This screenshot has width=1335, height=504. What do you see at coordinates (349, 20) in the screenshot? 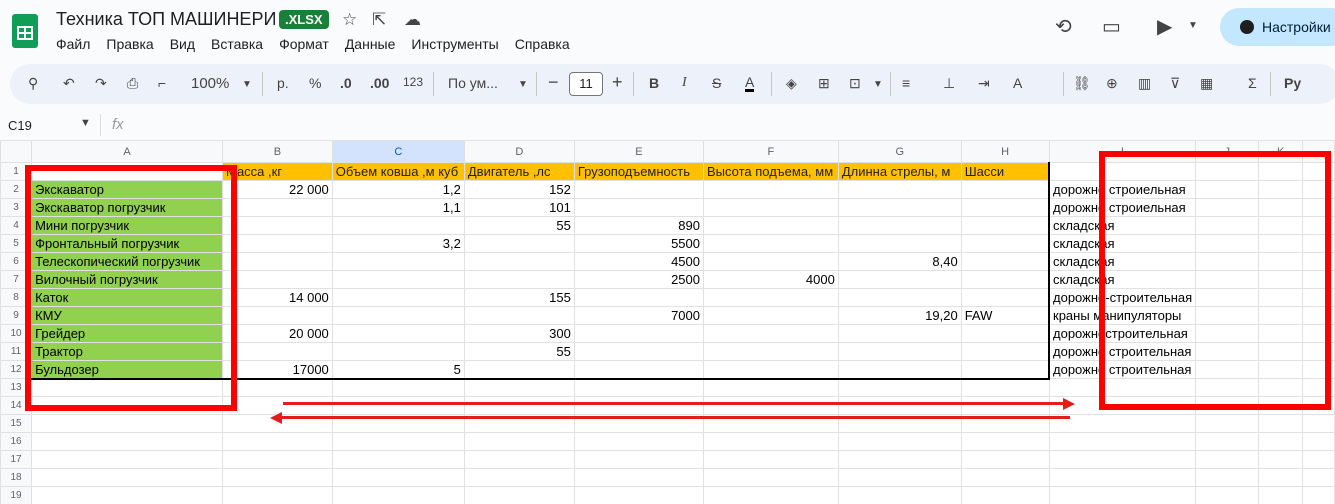
I see `star-icon: ☆` at bounding box center [349, 20].